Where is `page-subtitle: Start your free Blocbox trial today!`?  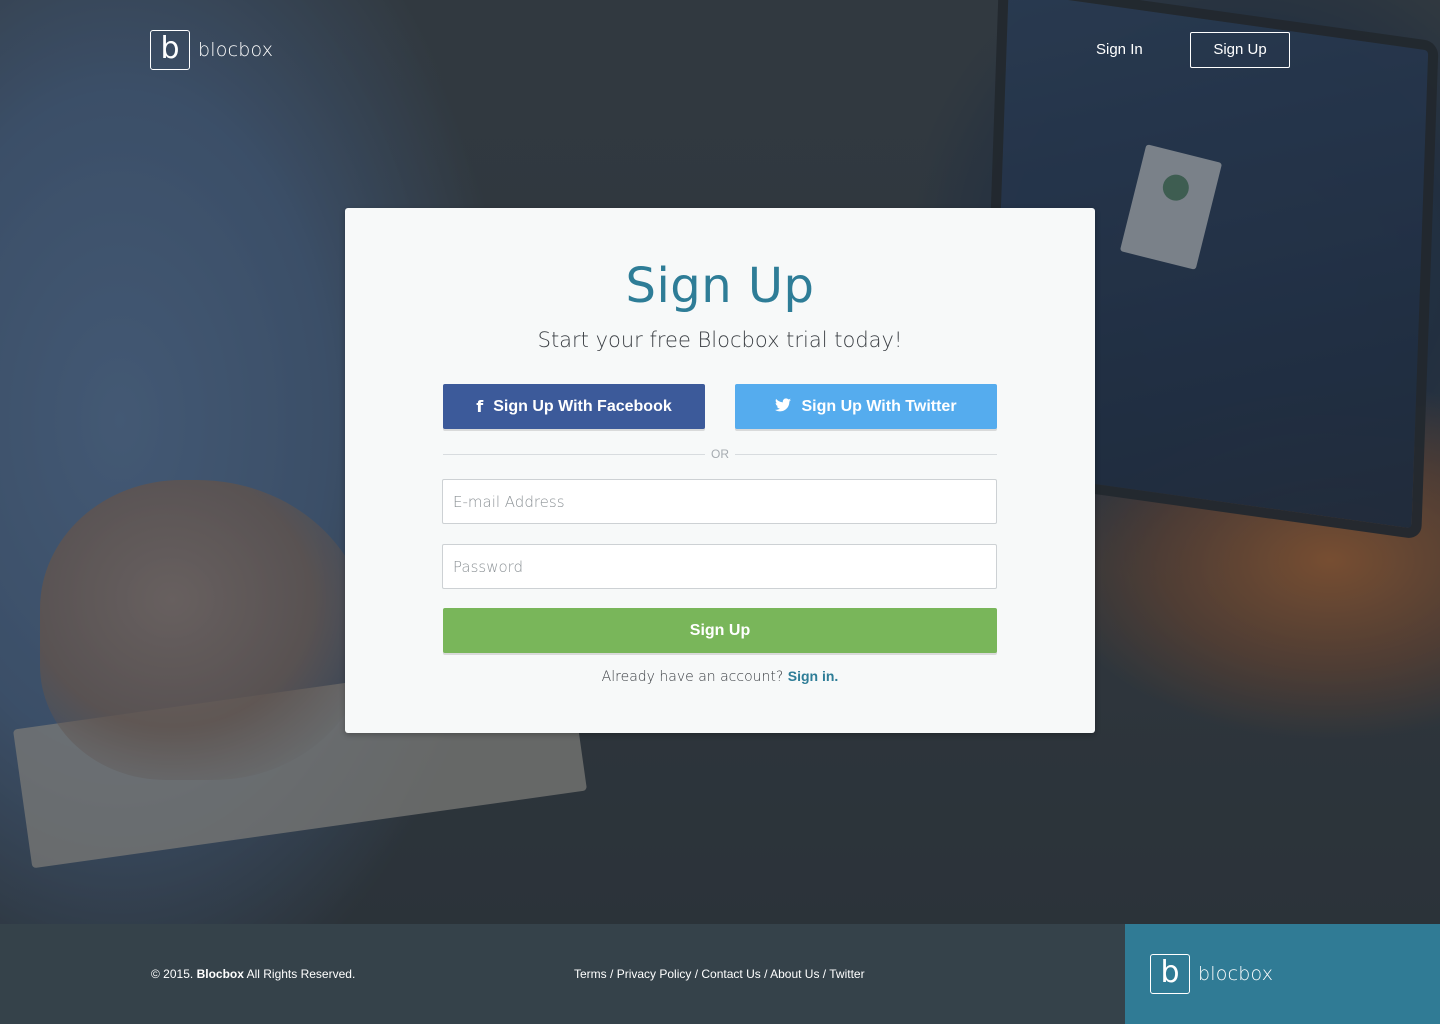 page-subtitle: Start your free Blocbox trial today! is located at coordinates (720, 340).